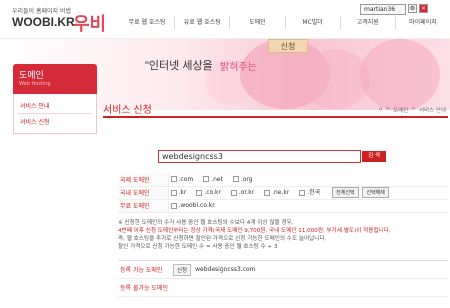 The width and height of the screenshot is (450, 308). I want to click on sidebar-header: 도메인 Web Hosting, so click(55, 79).